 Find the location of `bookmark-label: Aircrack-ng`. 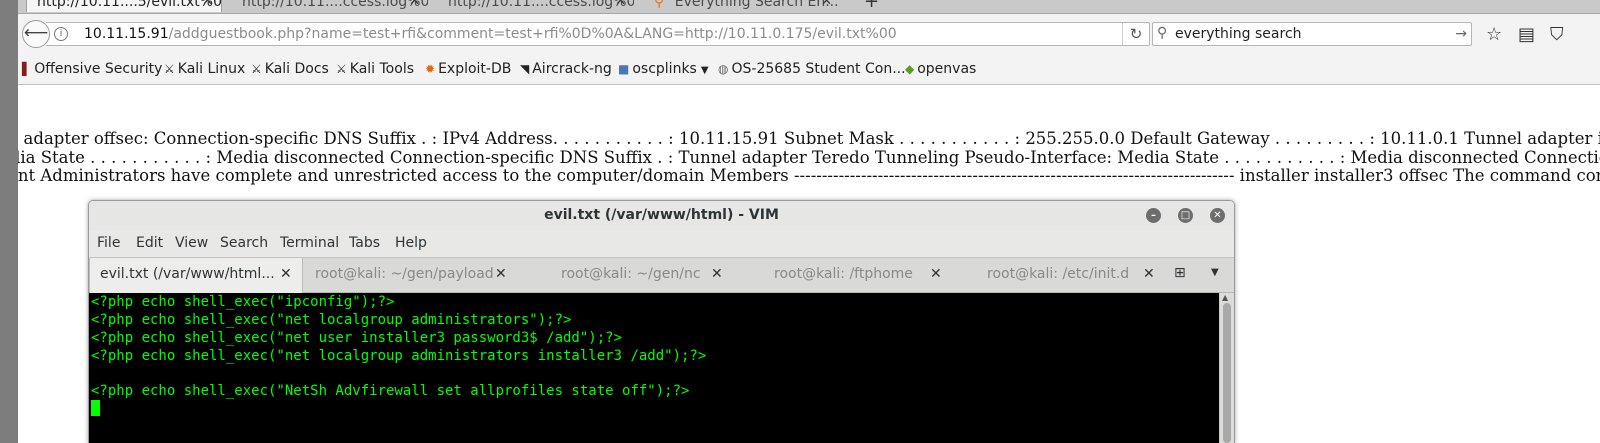

bookmark-label: Aircrack-ng is located at coordinates (572, 69).